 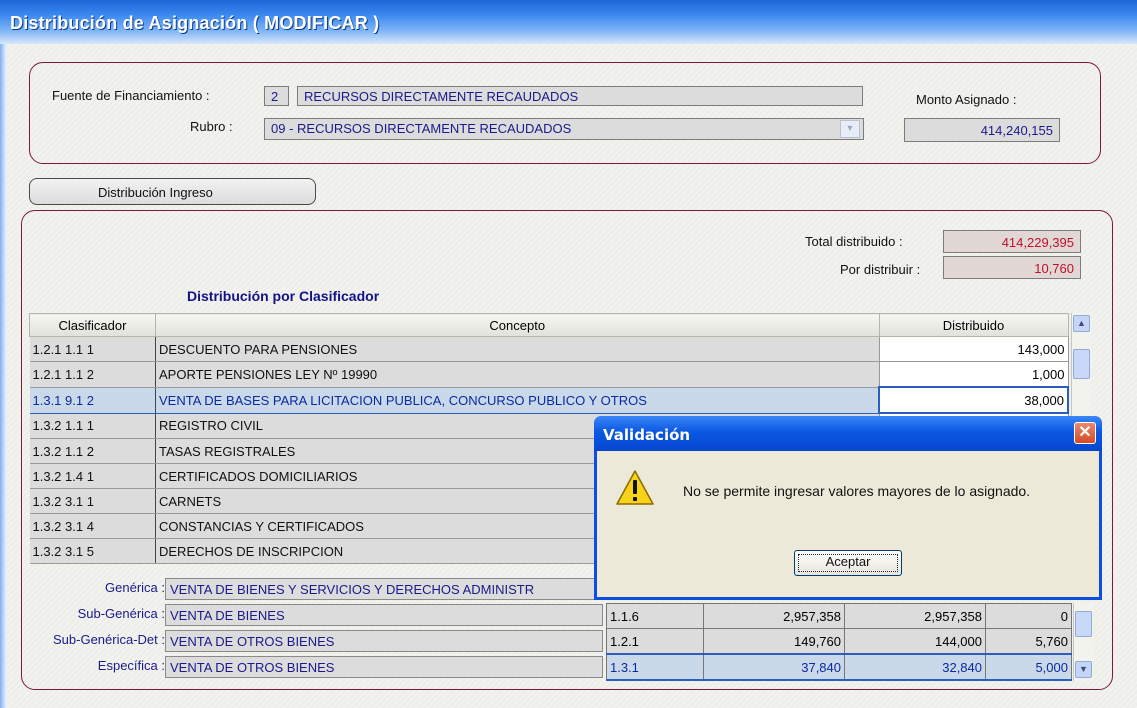 What do you see at coordinates (131, 665) in the screenshot?
I see `especifica-label: Específica :` at bounding box center [131, 665].